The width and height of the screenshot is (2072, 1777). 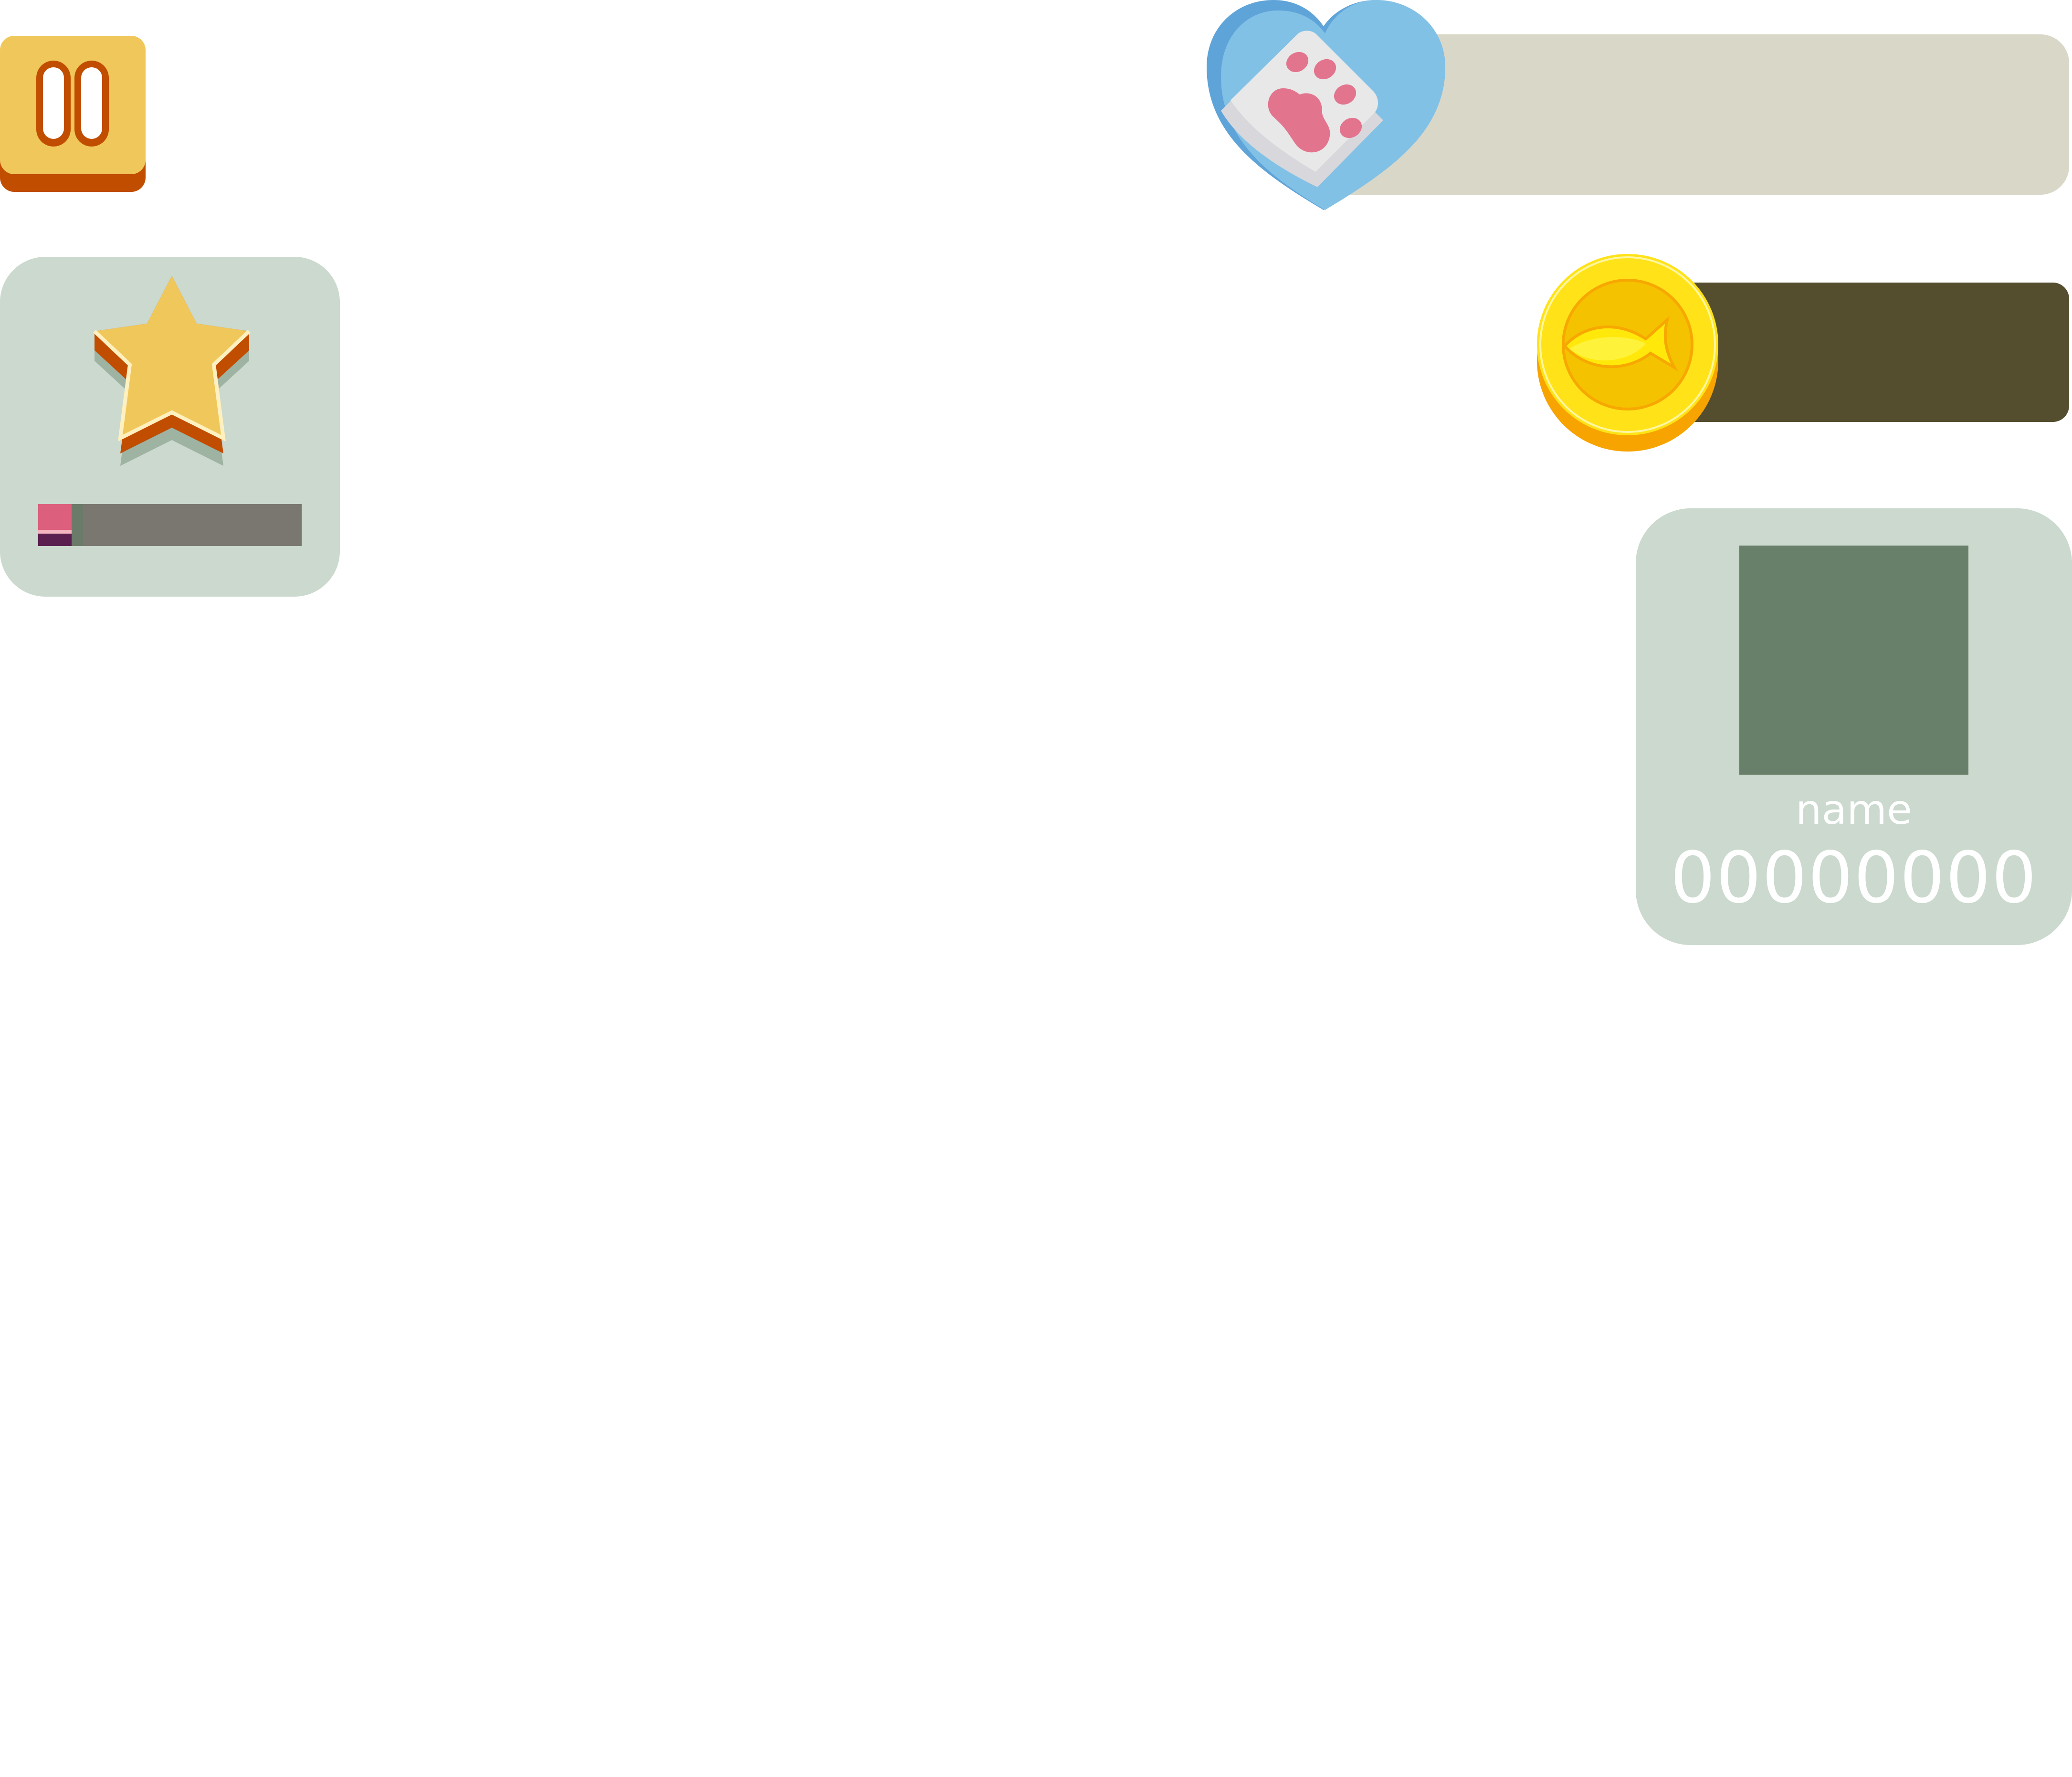 I want to click on level-panel, so click(x=170, y=427).